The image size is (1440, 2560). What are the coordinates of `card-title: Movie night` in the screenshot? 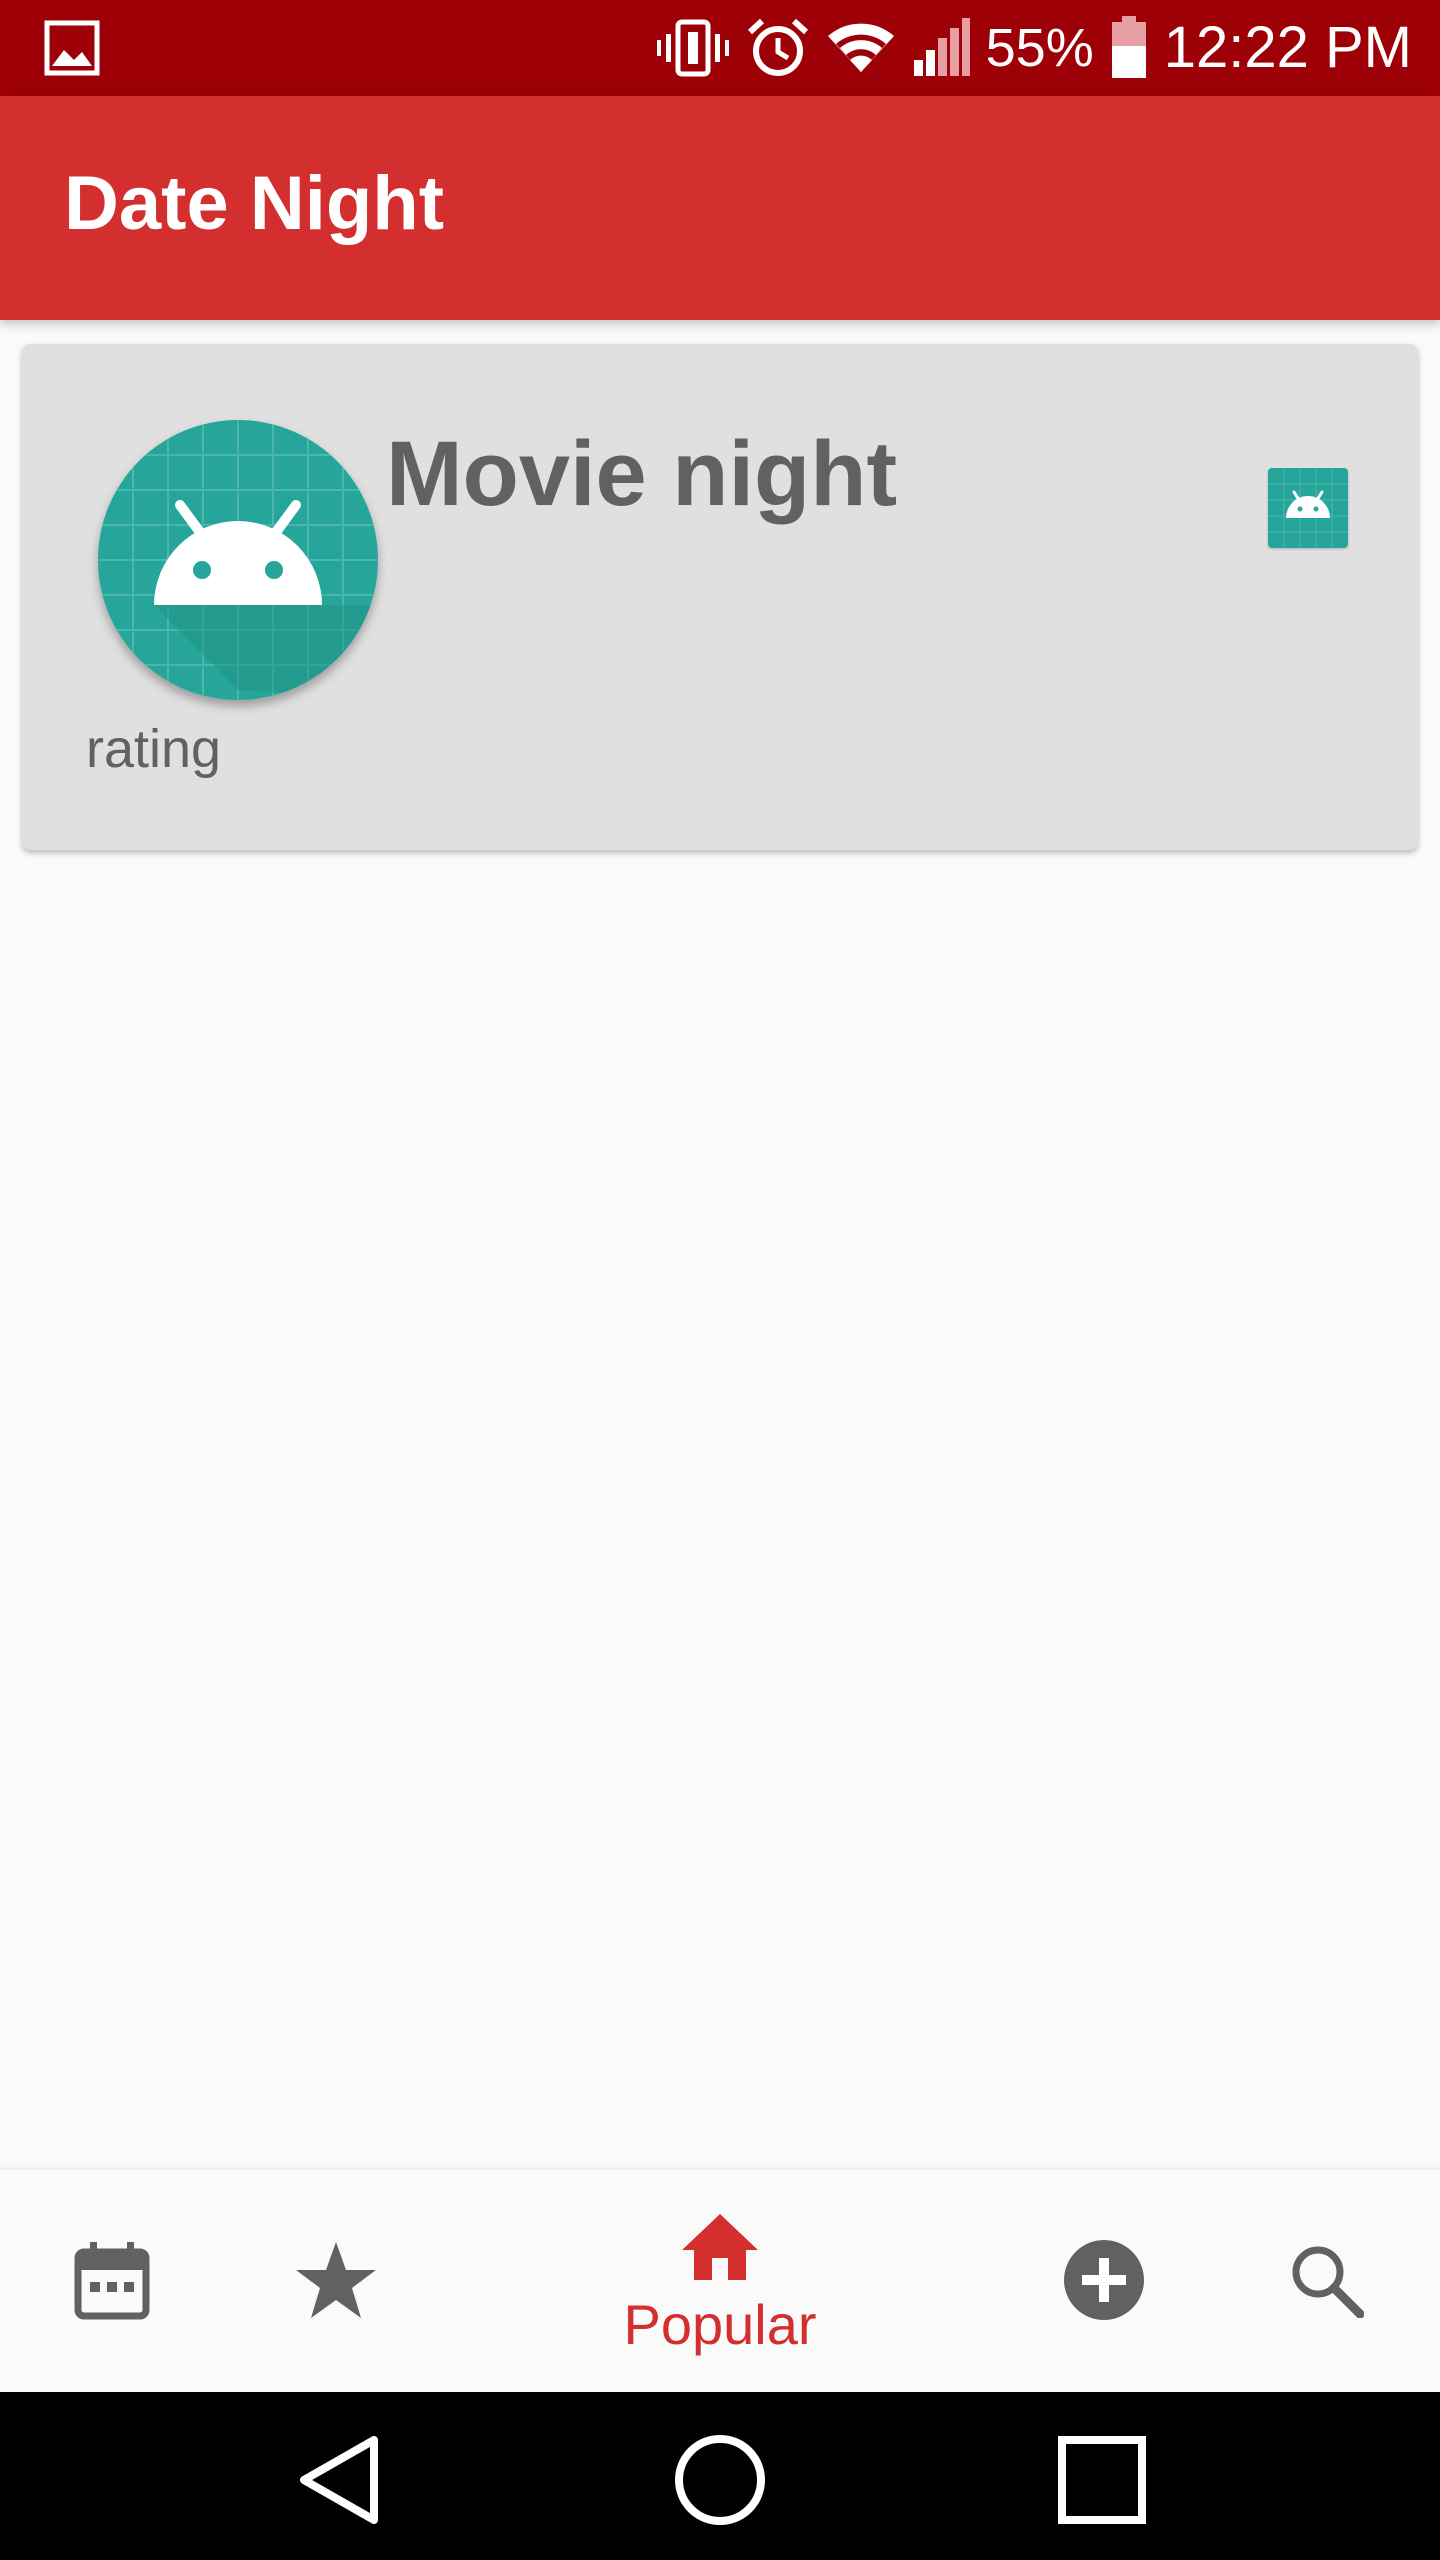 It's located at (642, 474).